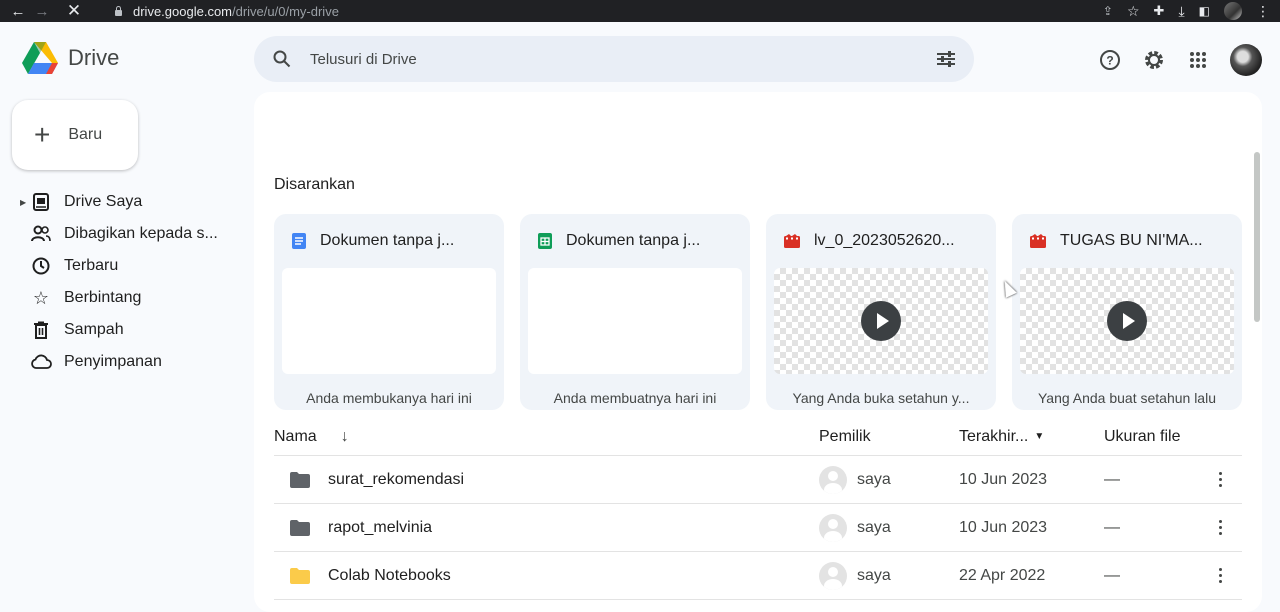  I want to click on column-name-header: Nama, so click(295, 437).